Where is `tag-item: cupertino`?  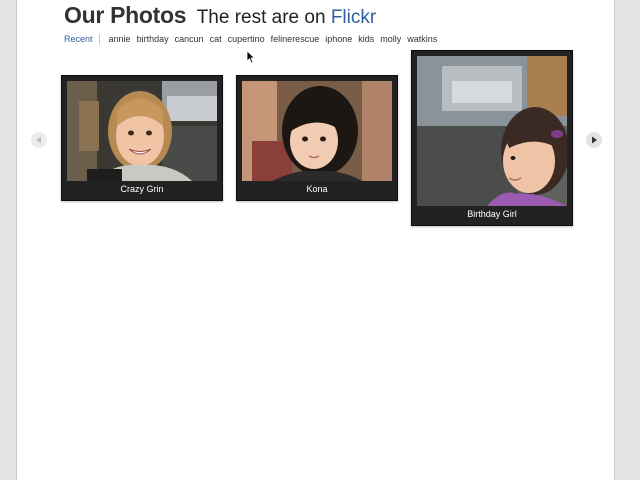 tag-item: cupertino is located at coordinates (246, 39).